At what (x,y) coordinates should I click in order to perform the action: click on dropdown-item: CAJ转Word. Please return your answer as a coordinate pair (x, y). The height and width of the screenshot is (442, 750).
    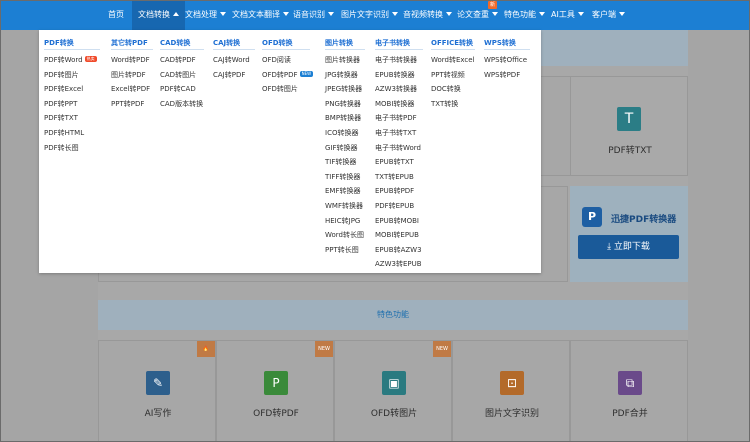
    Looking at the image, I should click on (231, 60).